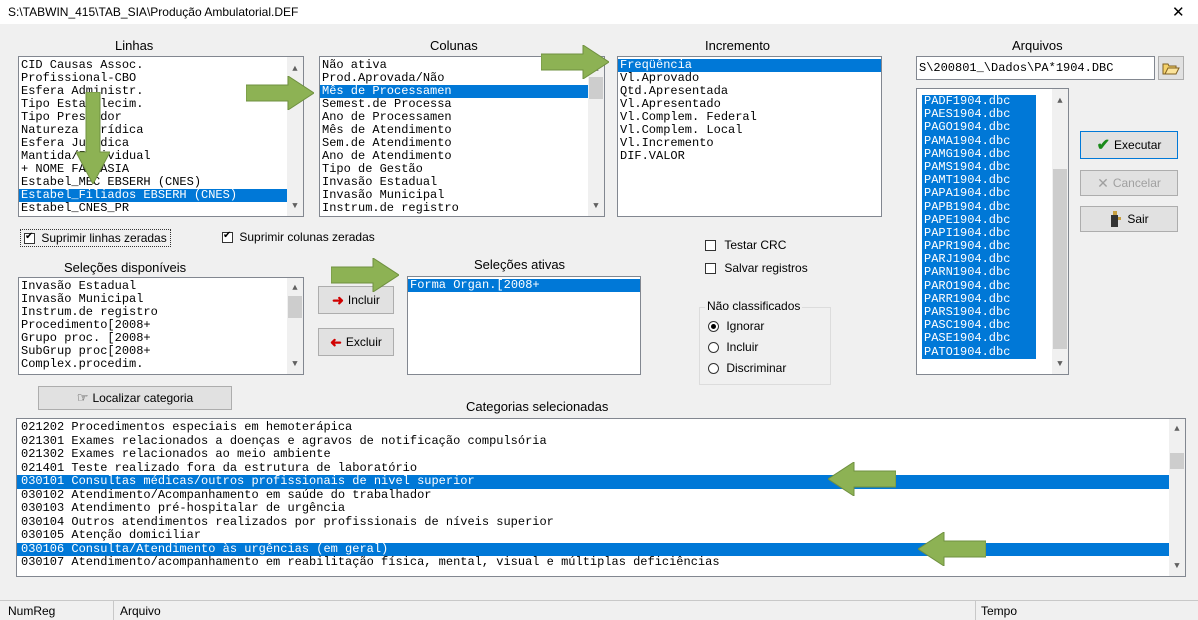 The image size is (1198, 620). What do you see at coordinates (979, 194) in the screenshot?
I see `arquivo-item: PAPA1904.dbc` at bounding box center [979, 194].